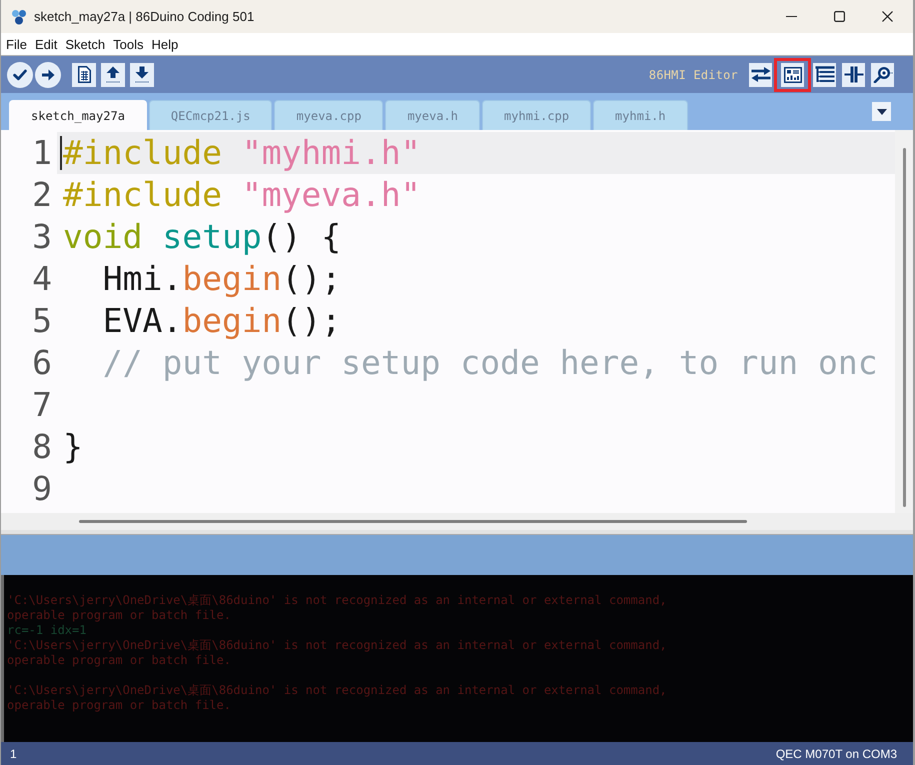  I want to click on file-tab: sketch_may27a, so click(78, 115).